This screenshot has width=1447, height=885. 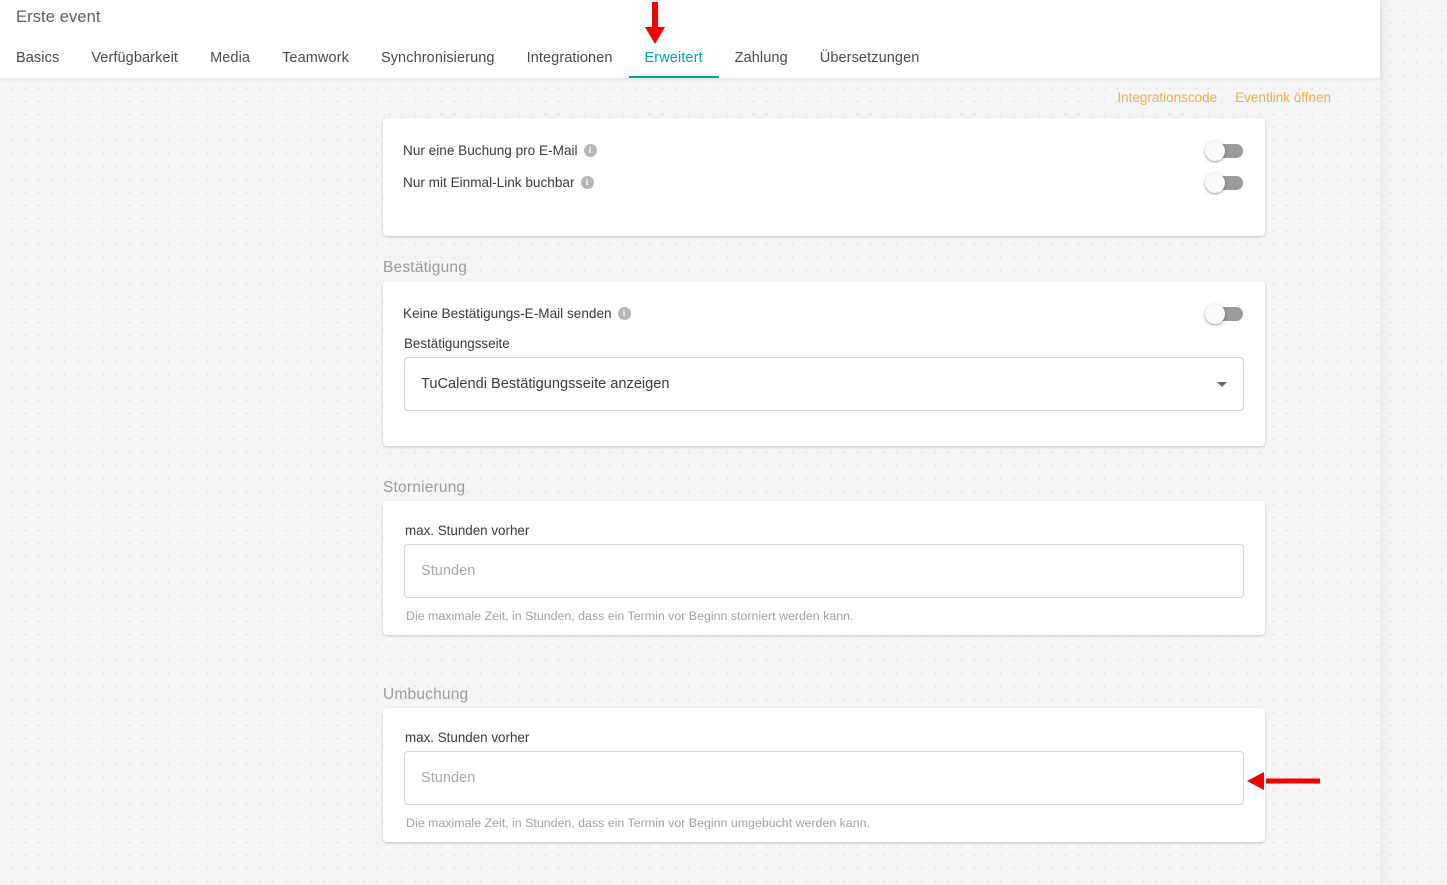 What do you see at coordinates (823, 182) in the screenshot?
I see `row-single-link-only: Nur mit Einmal-Link buchbar i` at bounding box center [823, 182].